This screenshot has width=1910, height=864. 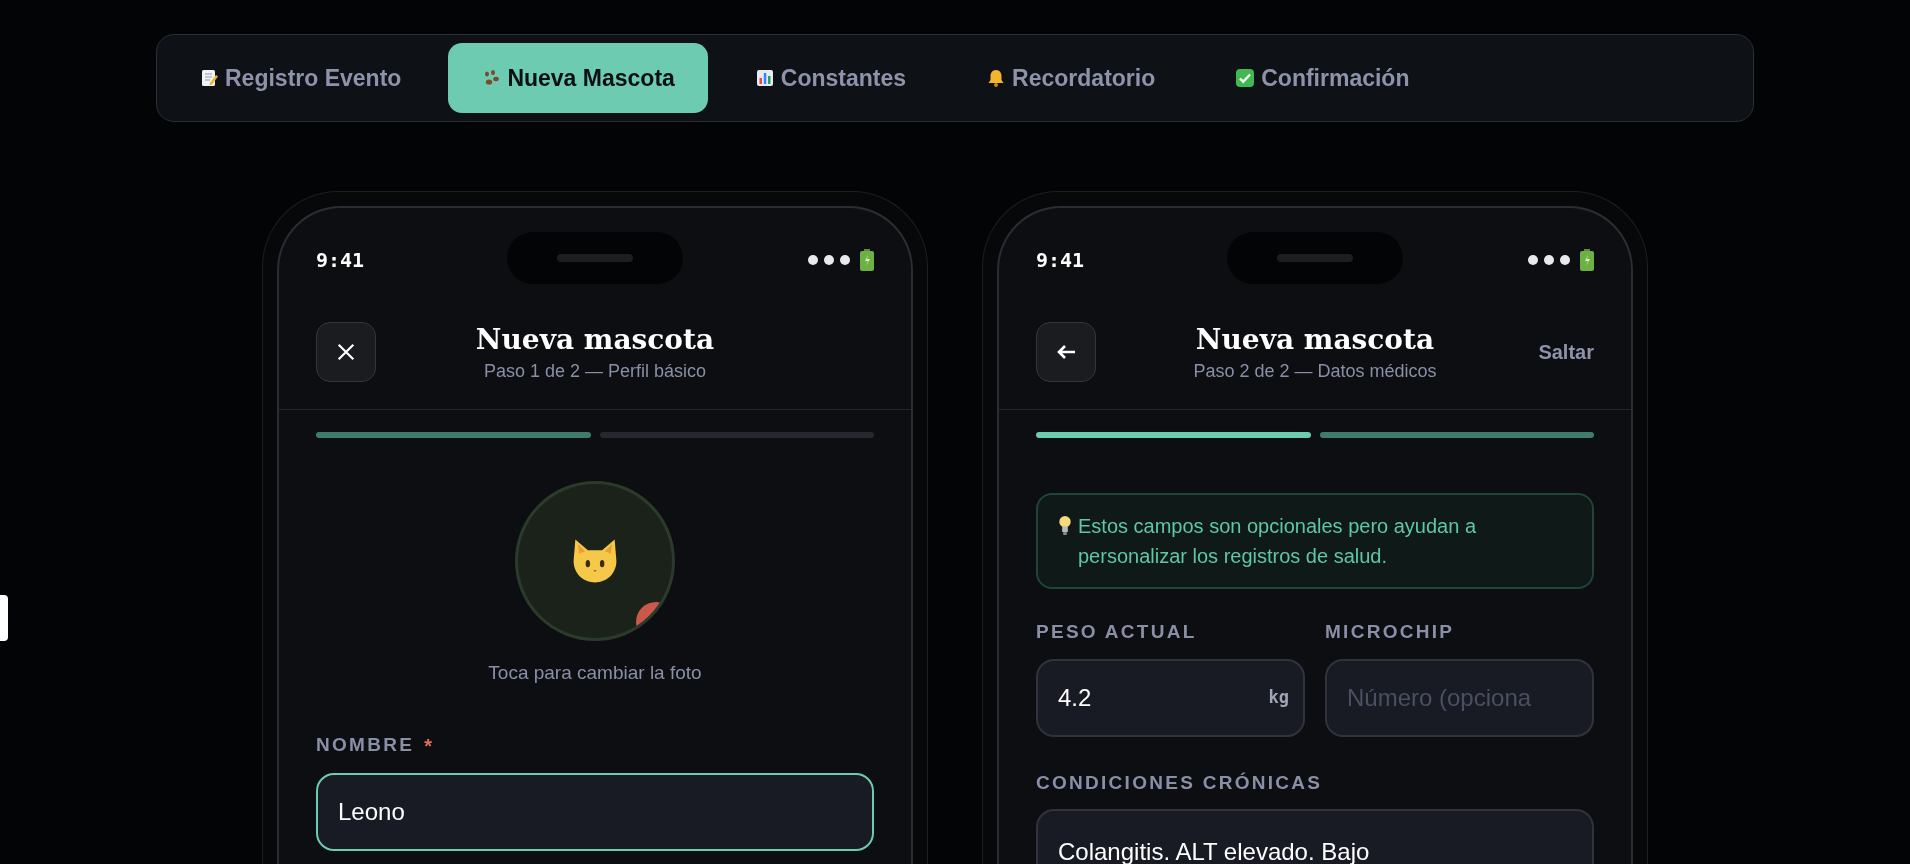 What do you see at coordinates (595, 673) in the screenshot?
I see `photo-caption: Toca para cambiar la foto` at bounding box center [595, 673].